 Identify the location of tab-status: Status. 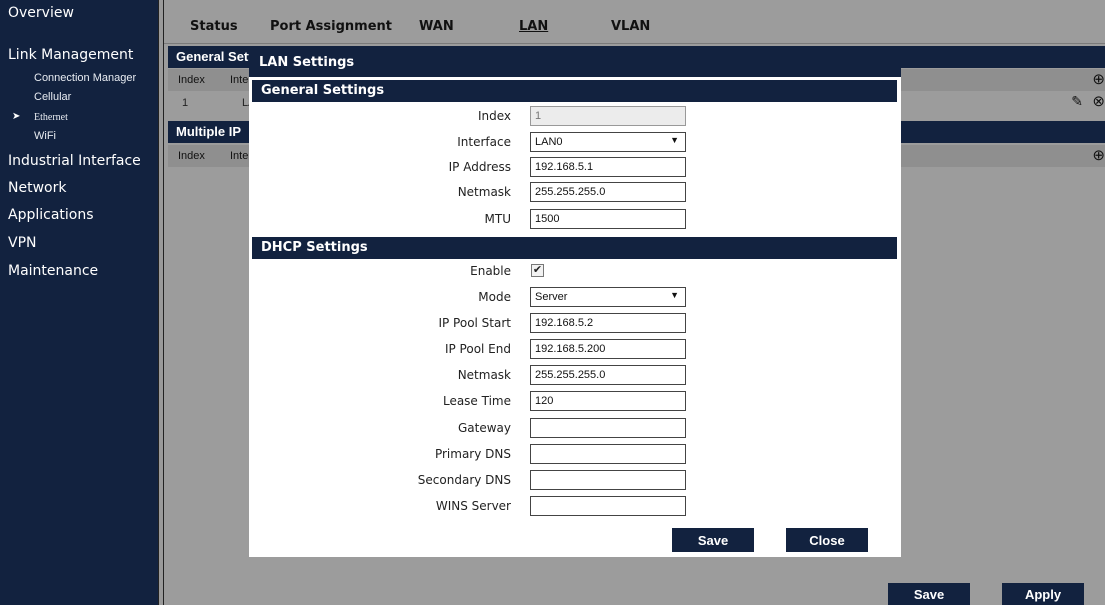
(214, 26).